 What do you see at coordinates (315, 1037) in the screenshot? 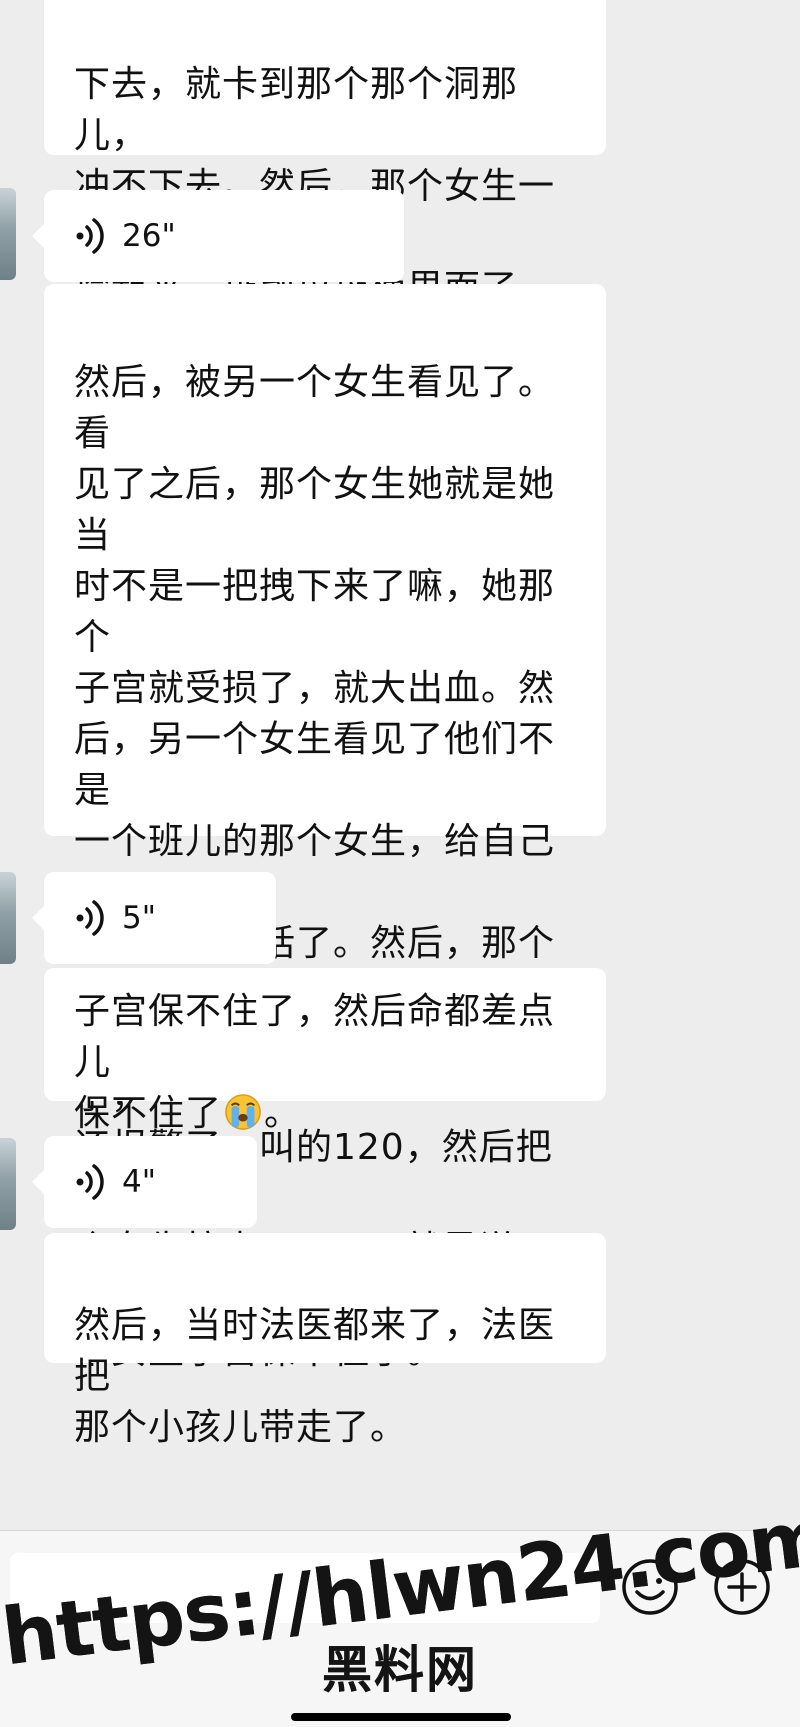
I see `message-text-line: 子宫保不住了，然后命都差点儿` at bounding box center [315, 1037].